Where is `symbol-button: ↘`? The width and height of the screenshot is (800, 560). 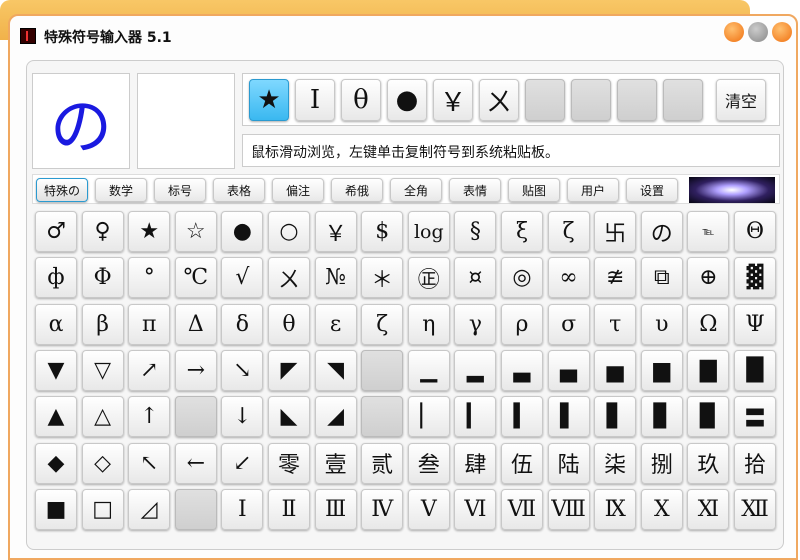 symbol-button: ↘ is located at coordinates (242, 370).